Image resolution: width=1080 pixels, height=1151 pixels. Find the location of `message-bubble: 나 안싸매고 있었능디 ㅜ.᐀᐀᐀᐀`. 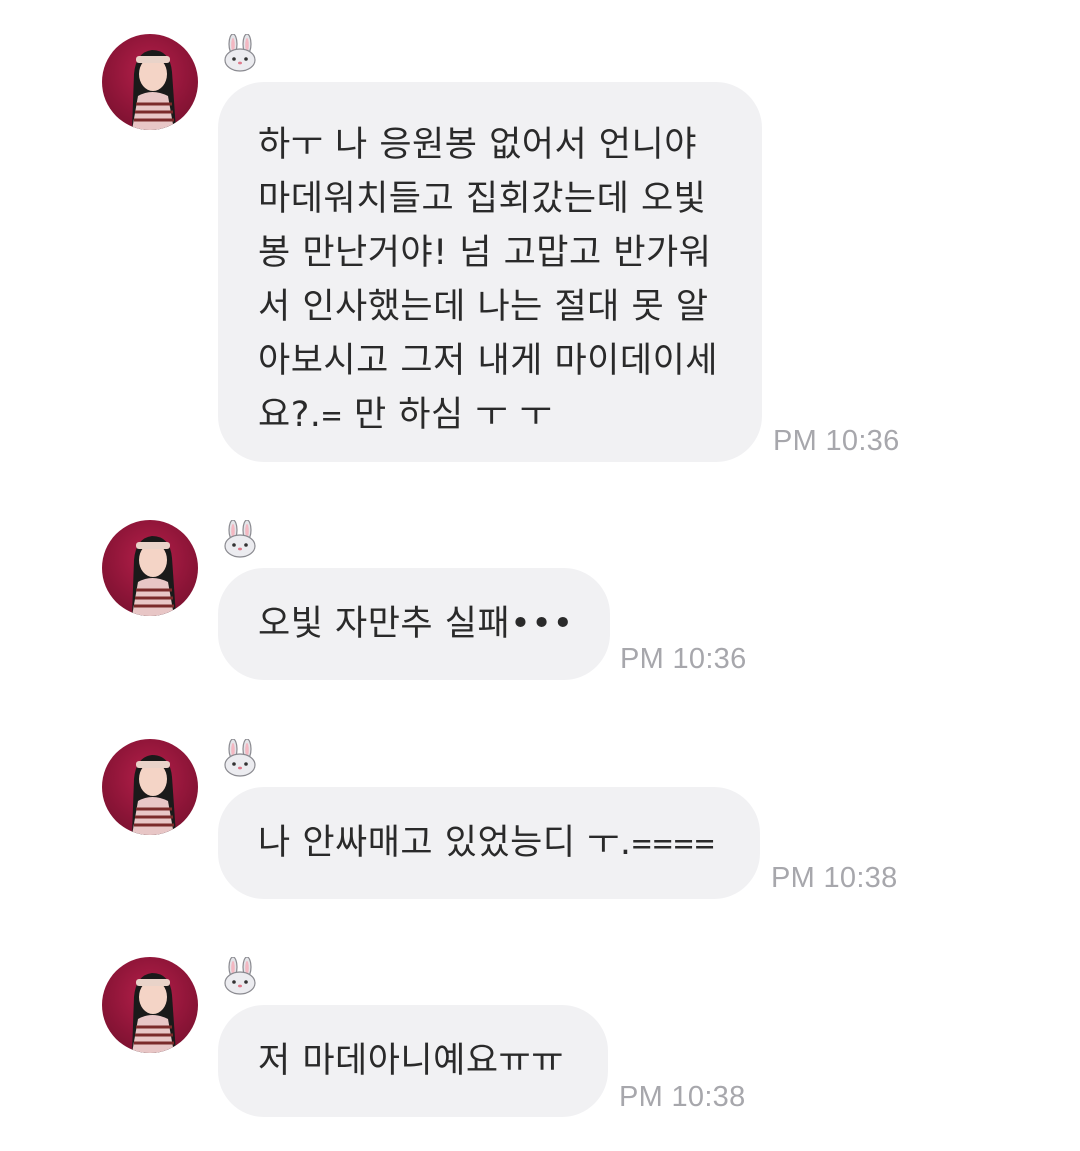

message-bubble: 나 안싸매고 있었능디 ㅜ.᐀᐀᐀᐀ is located at coordinates (489, 843).